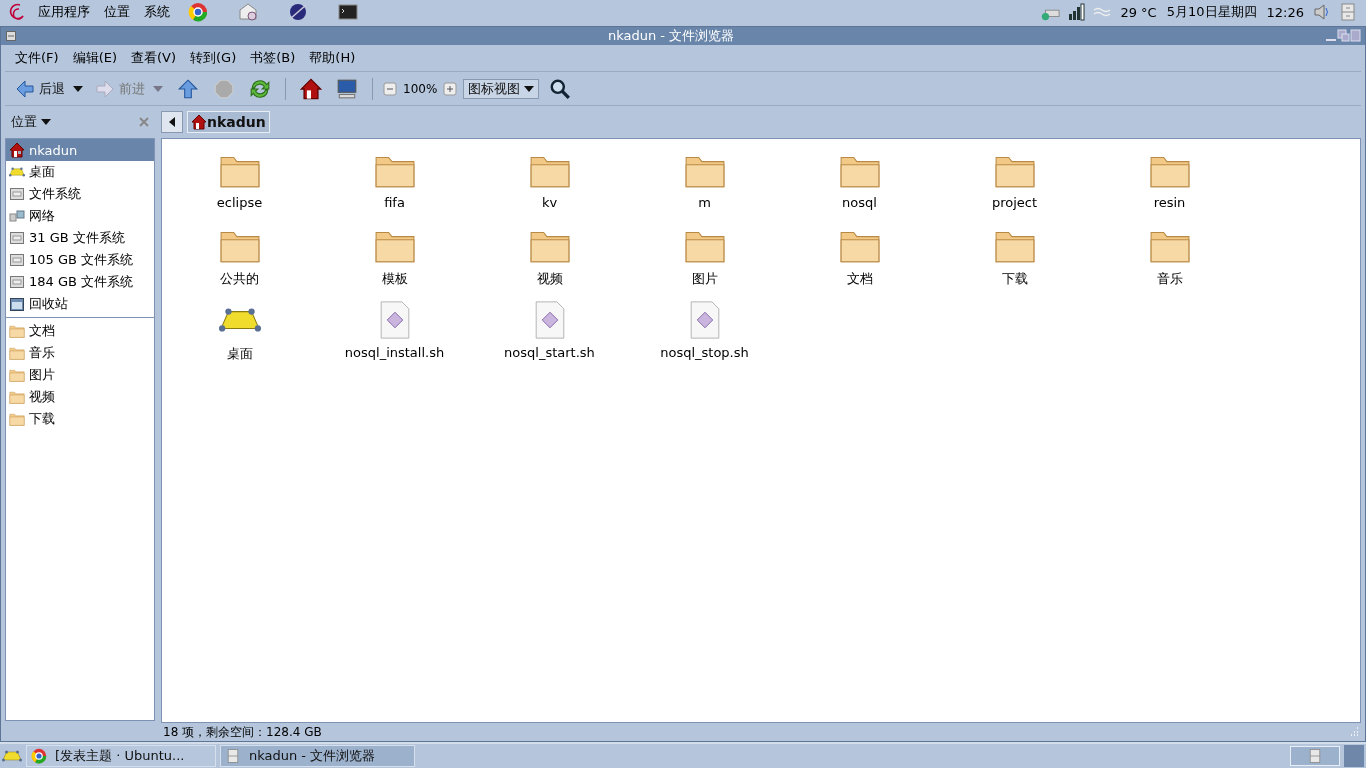 The height and width of the screenshot is (768, 1366). I want to click on menu-item: 帮助(H), so click(332, 58).